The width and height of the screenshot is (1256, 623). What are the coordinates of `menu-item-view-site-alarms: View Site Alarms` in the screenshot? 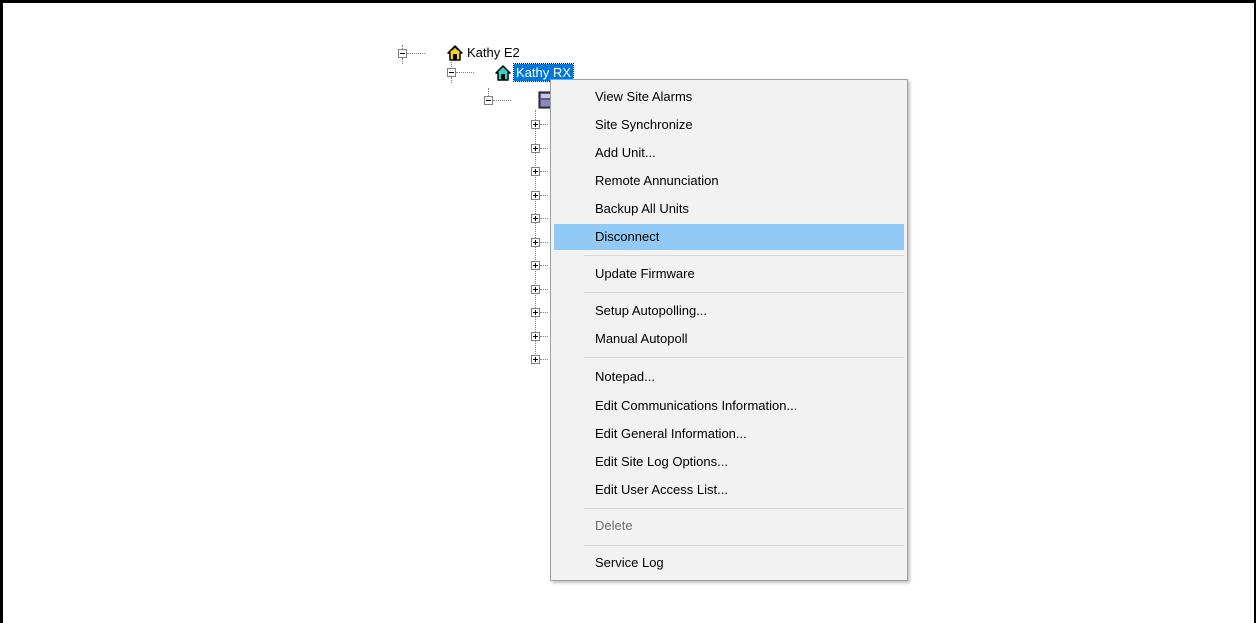 It's located at (729, 97).